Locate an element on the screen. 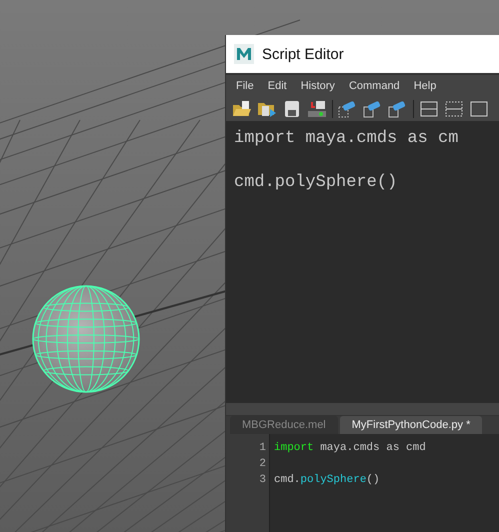 This screenshot has width=499, height=532. line-number: 3 is located at coordinates (262, 480).